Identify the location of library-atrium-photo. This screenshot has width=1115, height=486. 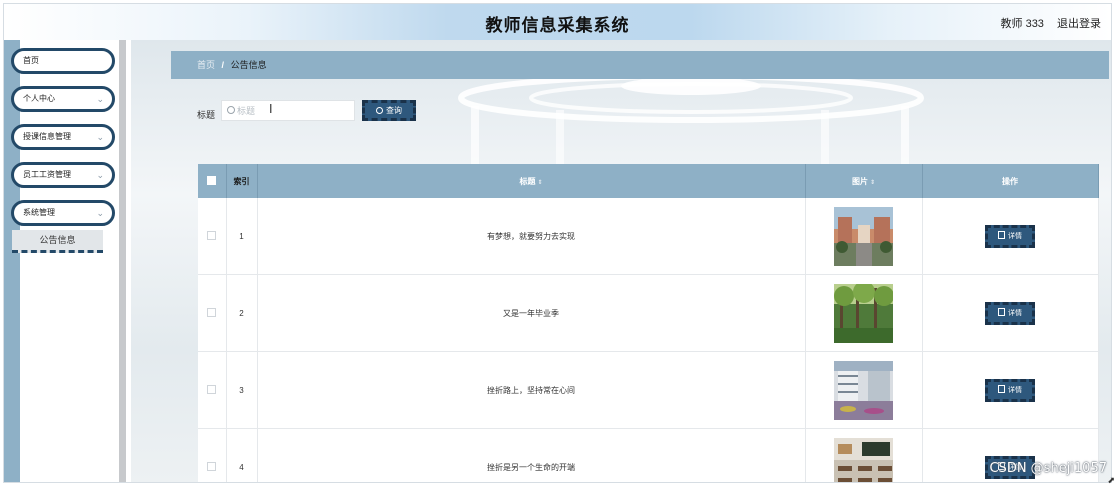
(863, 390).